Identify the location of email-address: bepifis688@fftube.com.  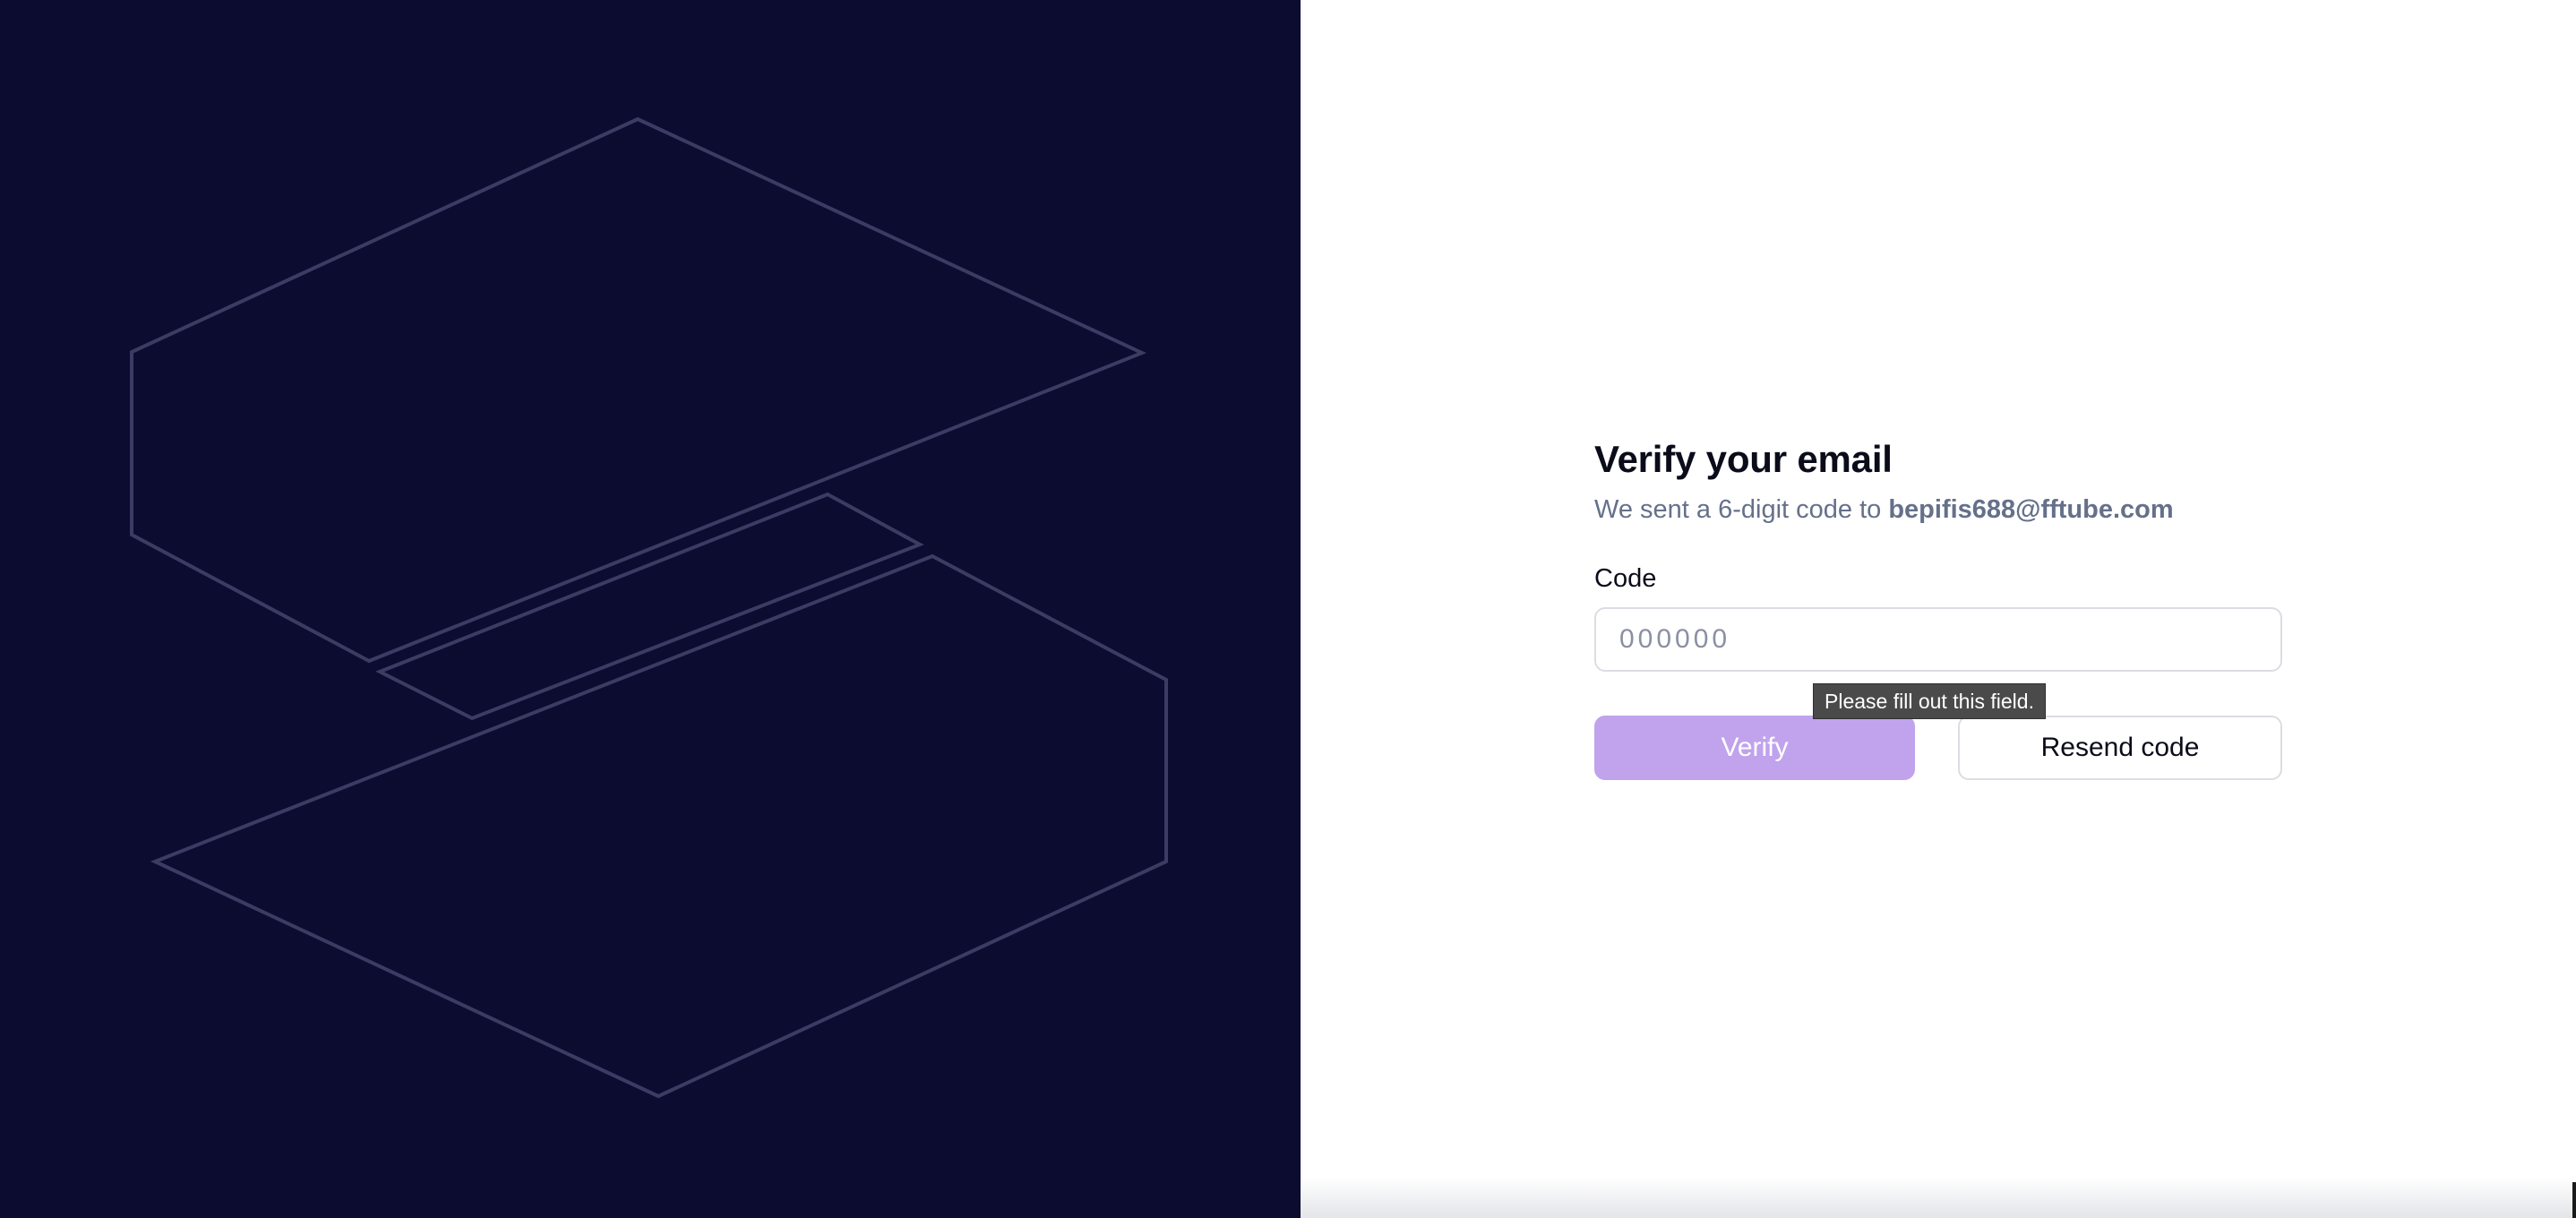
(2031, 509).